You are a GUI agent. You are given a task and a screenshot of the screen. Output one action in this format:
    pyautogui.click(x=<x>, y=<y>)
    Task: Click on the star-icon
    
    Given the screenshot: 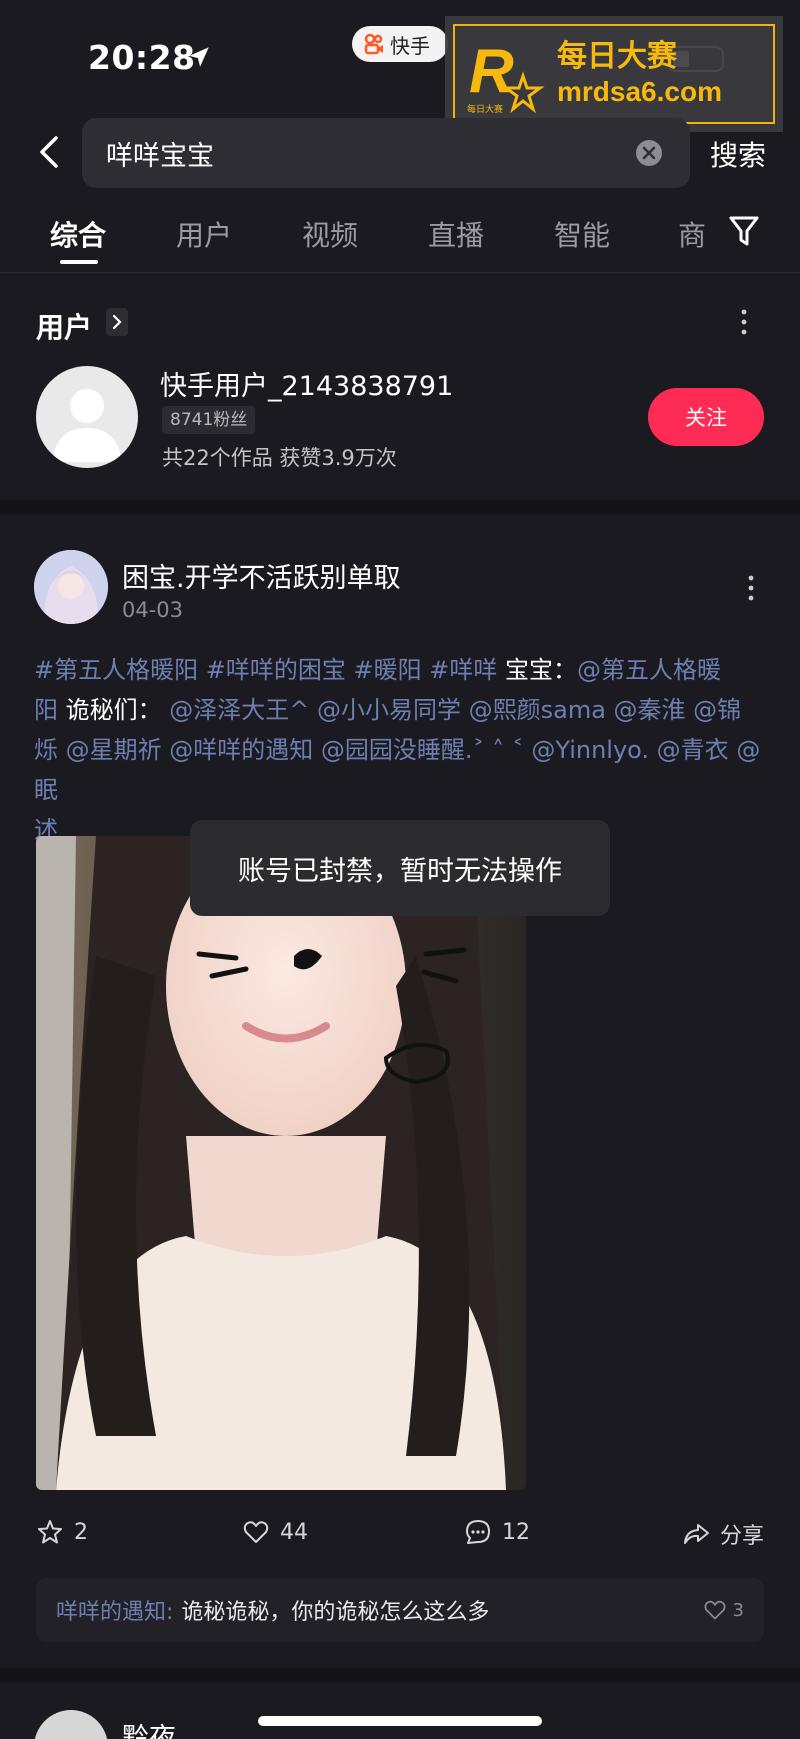 What is the action you would take?
    pyautogui.click(x=50, y=1532)
    